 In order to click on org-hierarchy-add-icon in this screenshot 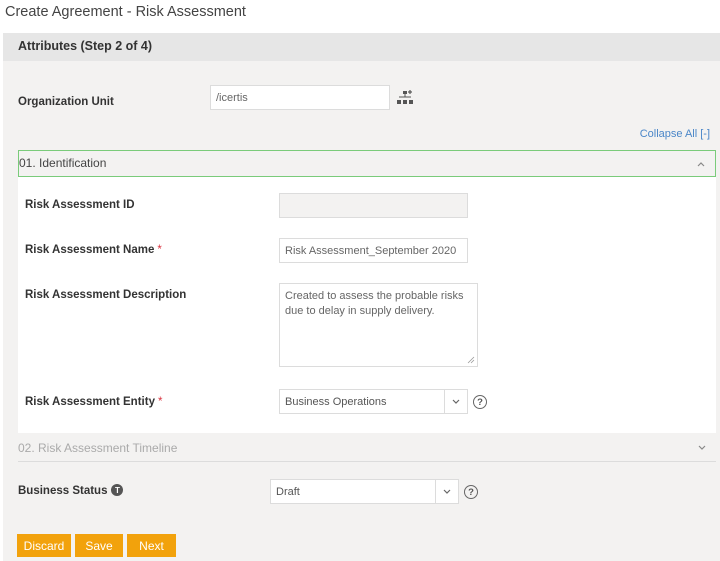, I will do `click(405, 98)`.